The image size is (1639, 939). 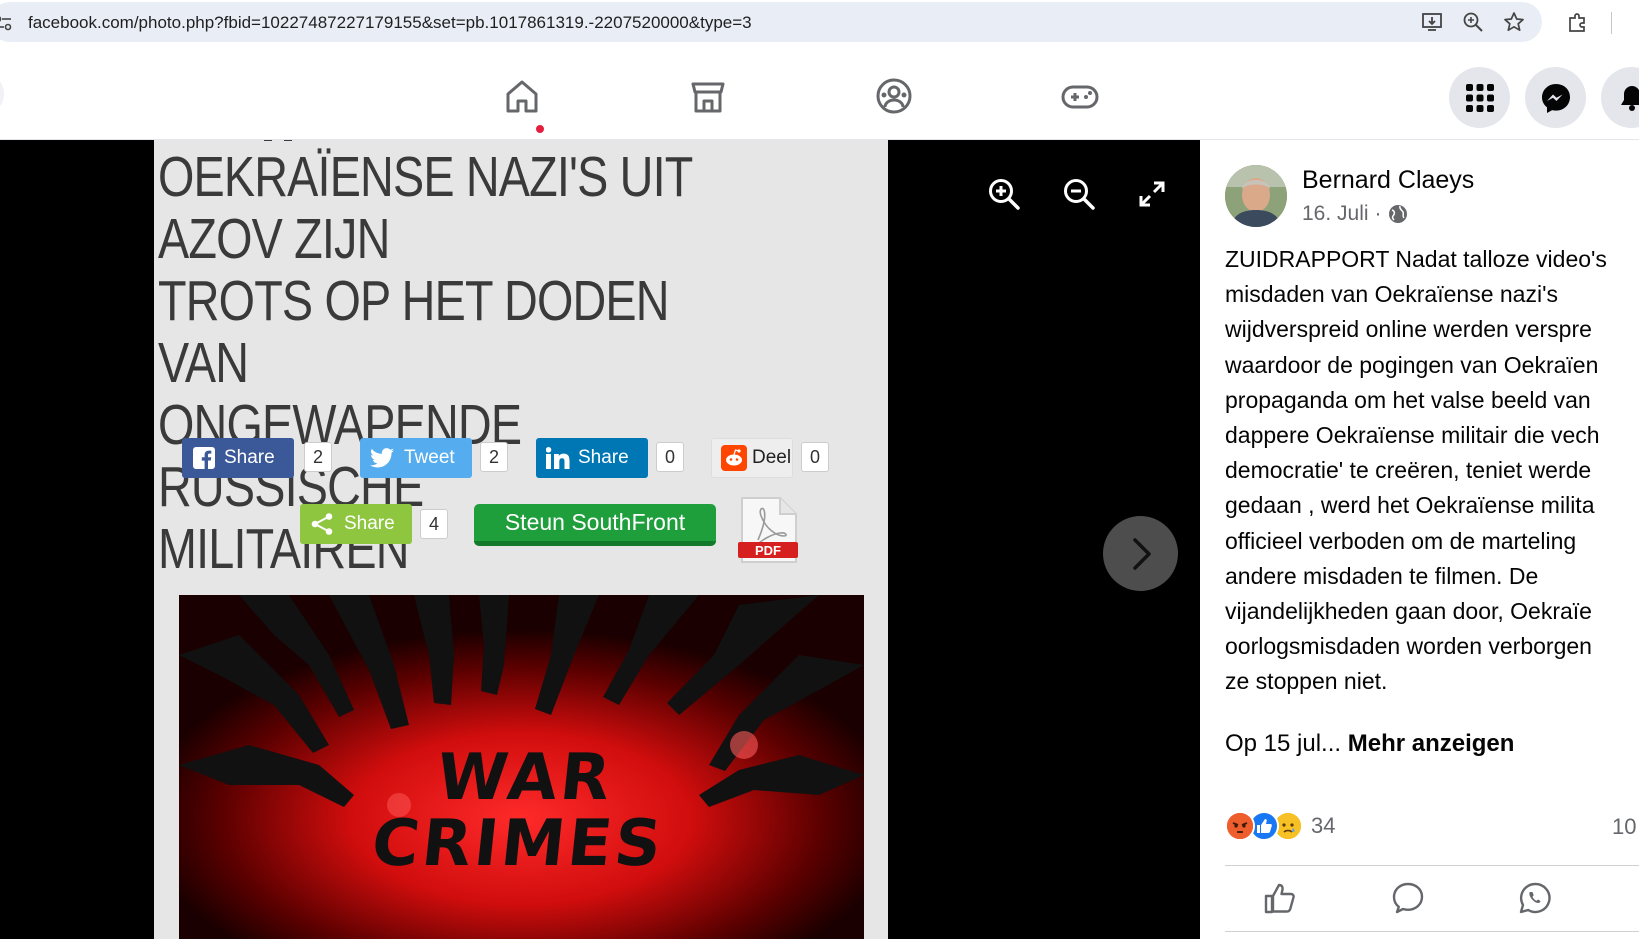 I want to click on linkedin-share-button: Share, so click(x=592, y=458).